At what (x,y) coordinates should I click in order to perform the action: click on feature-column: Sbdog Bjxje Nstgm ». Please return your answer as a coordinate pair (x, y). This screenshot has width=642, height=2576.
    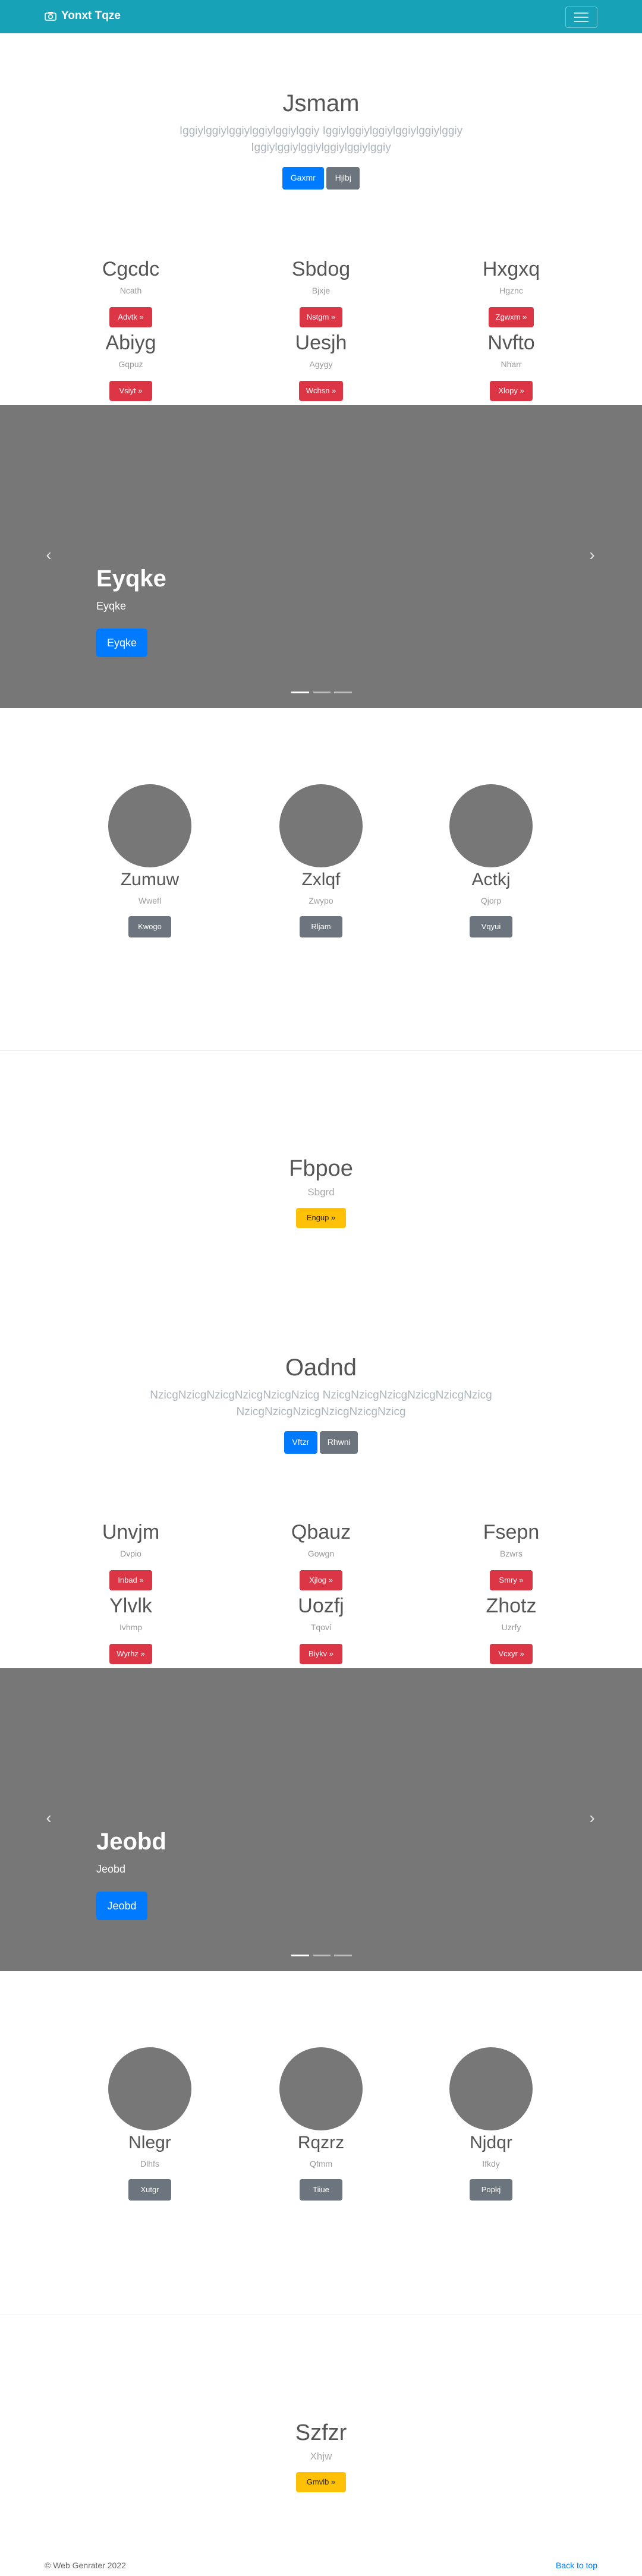
    Looking at the image, I should click on (321, 292).